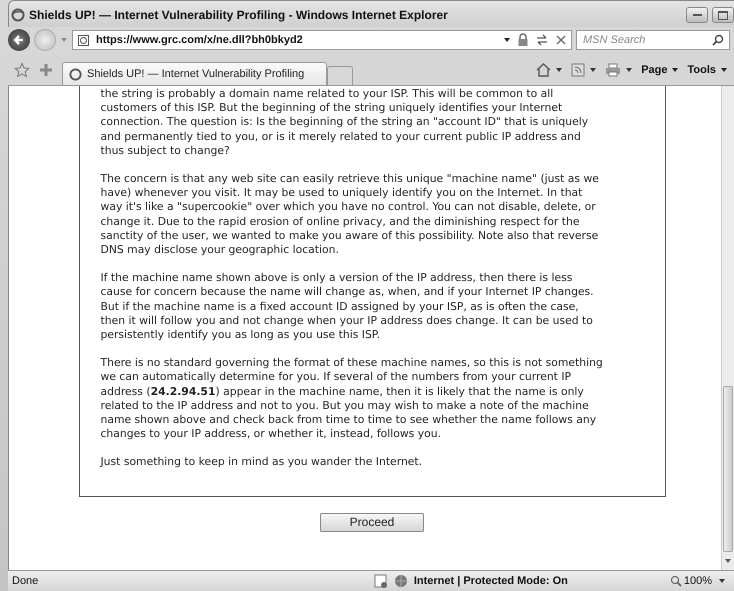 The height and width of the screenshot is (591, 734). Describe the element at coordinates (372, 522) in the screenshot. I see `proceed-button: Proceed` at that location.